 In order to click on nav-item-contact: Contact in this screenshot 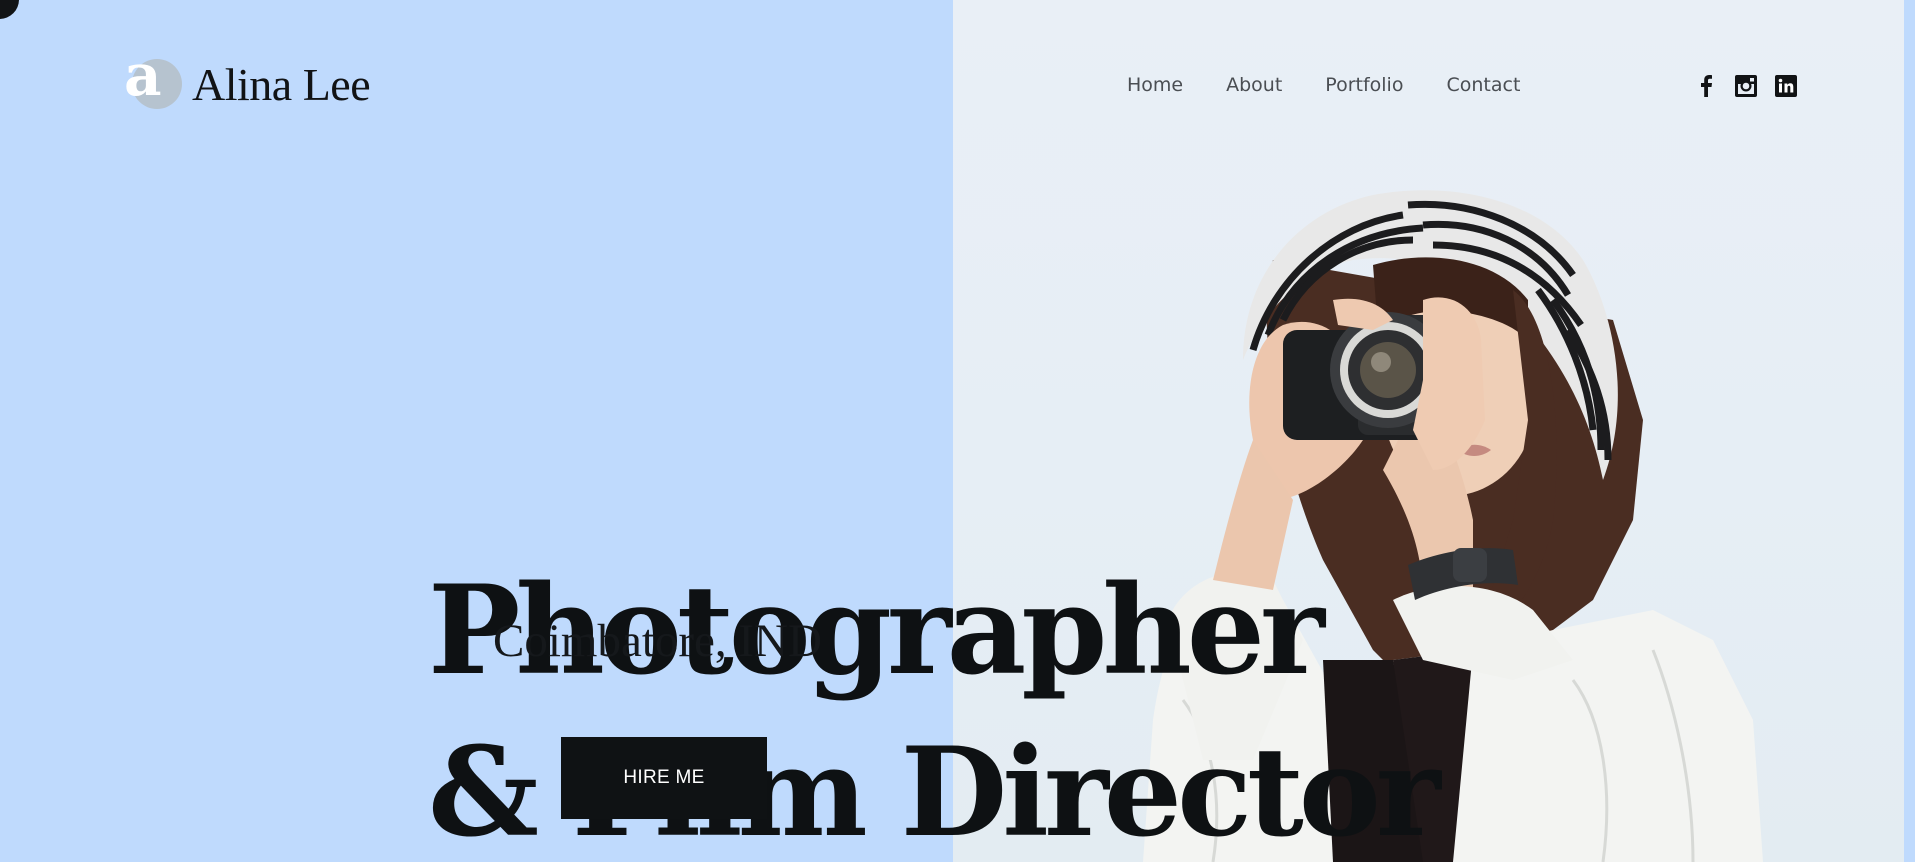, I will do `click(1483, 85)`.